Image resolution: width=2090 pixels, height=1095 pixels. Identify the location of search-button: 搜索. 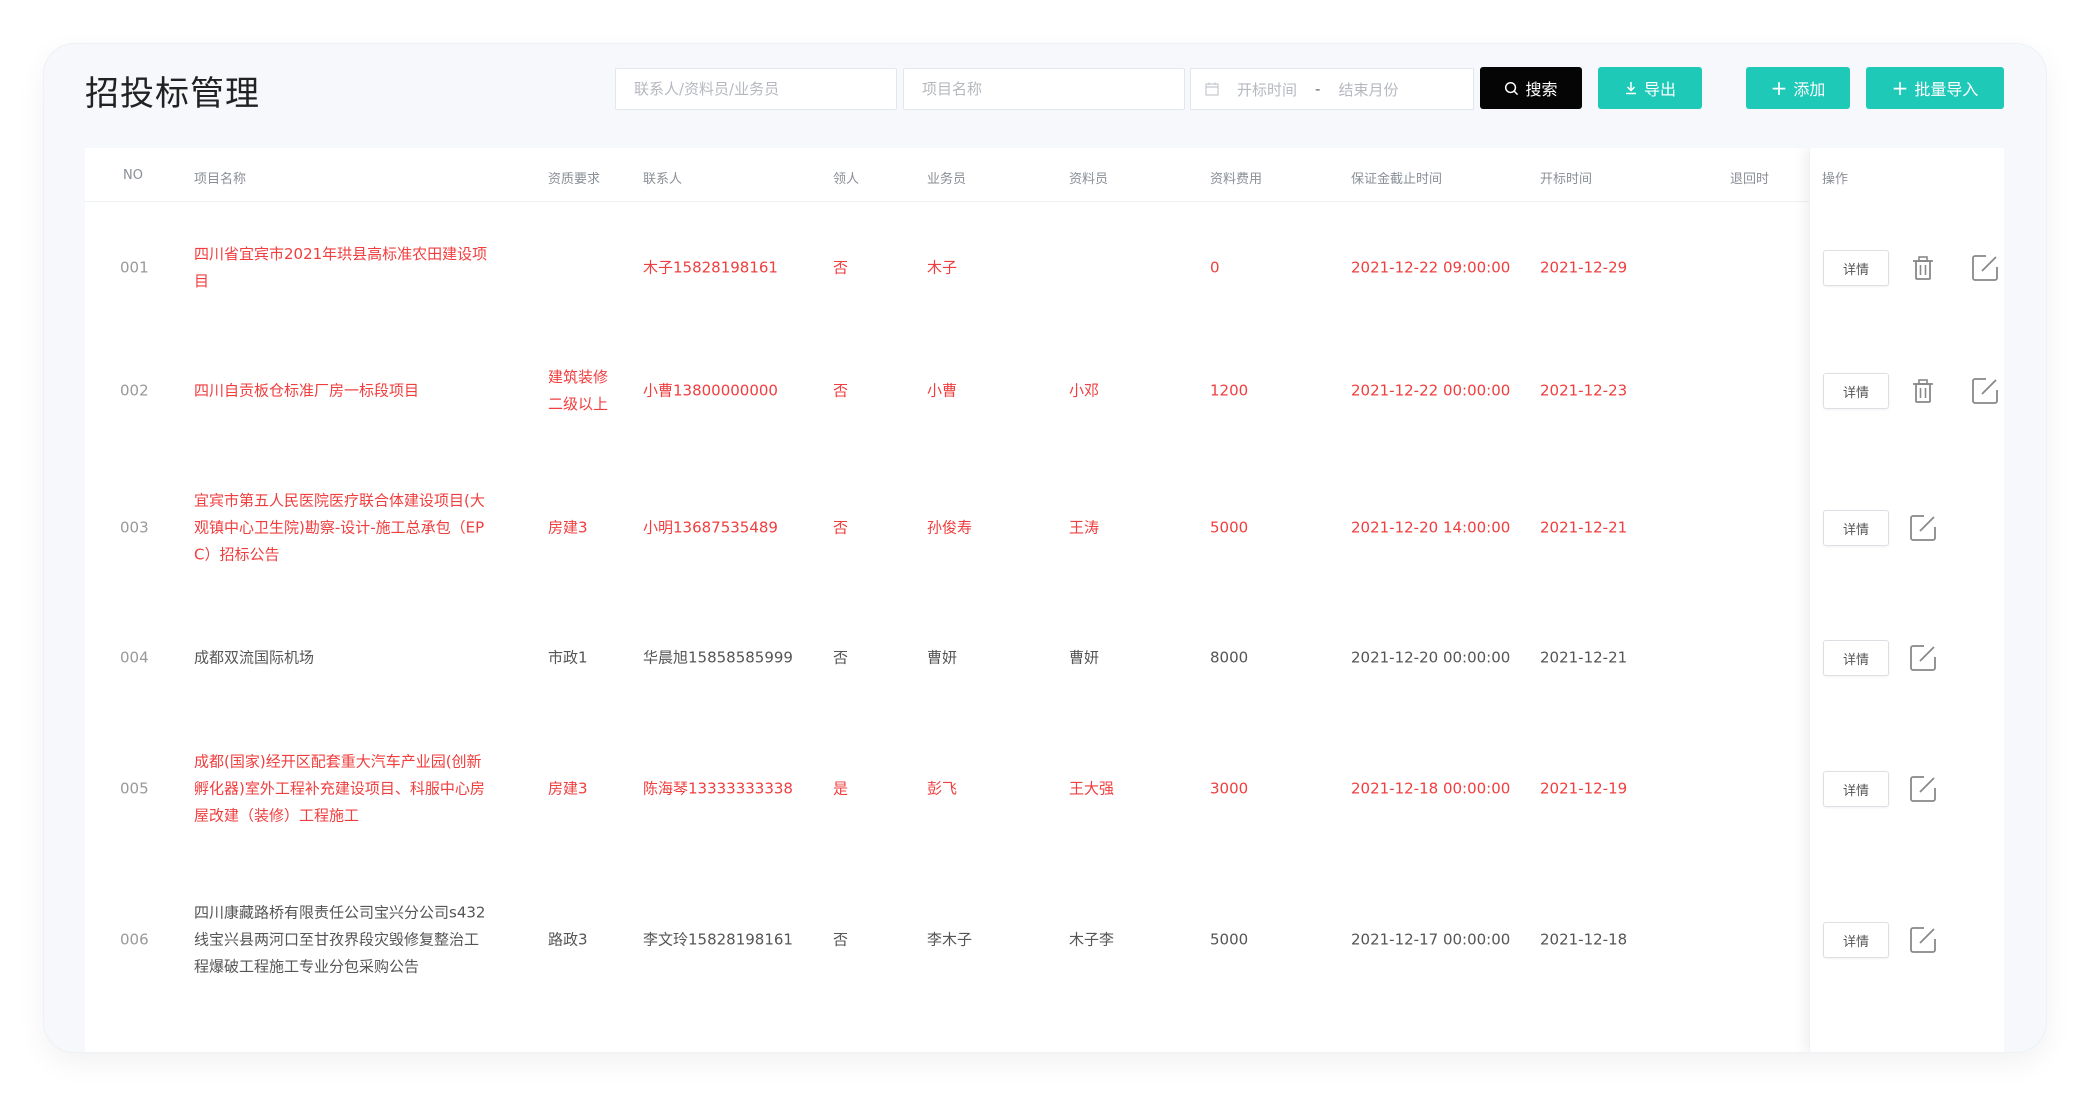
(1531, 88).